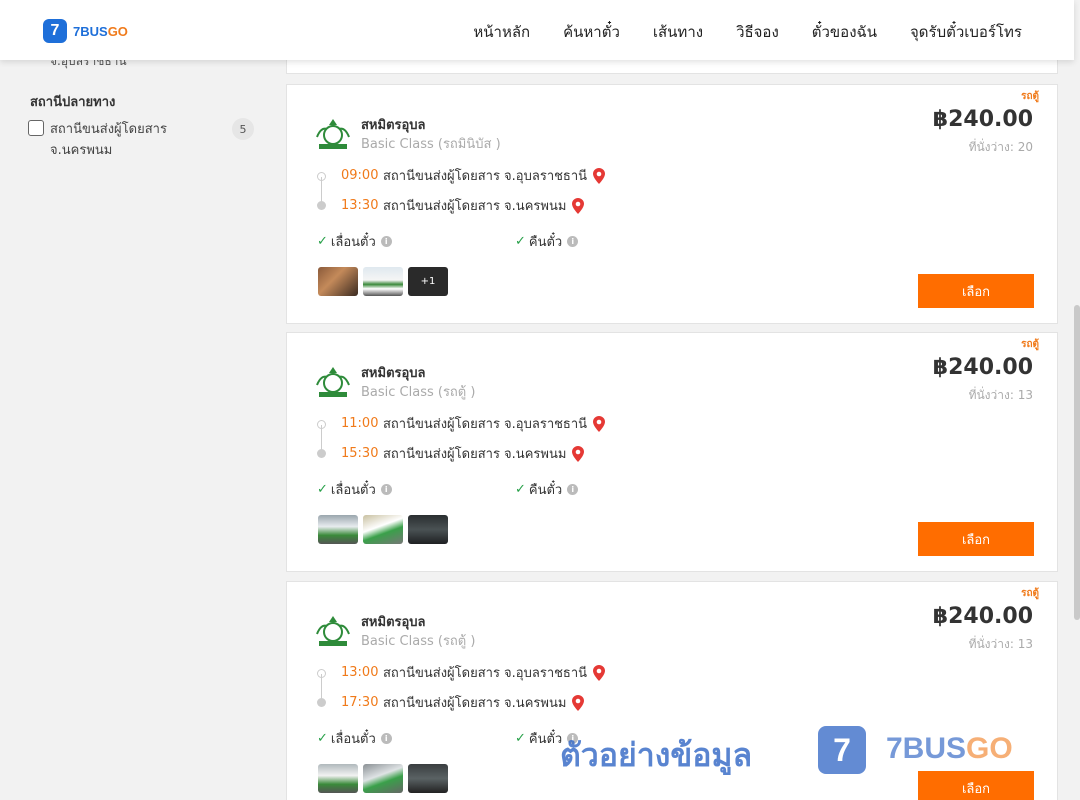 The height and width of the screenshot is (800, 1080). What do you see at coordinates (100, 31) in the screenshot?
I see `logo-text: 7BUSGO` at bounding box center [100, 31].